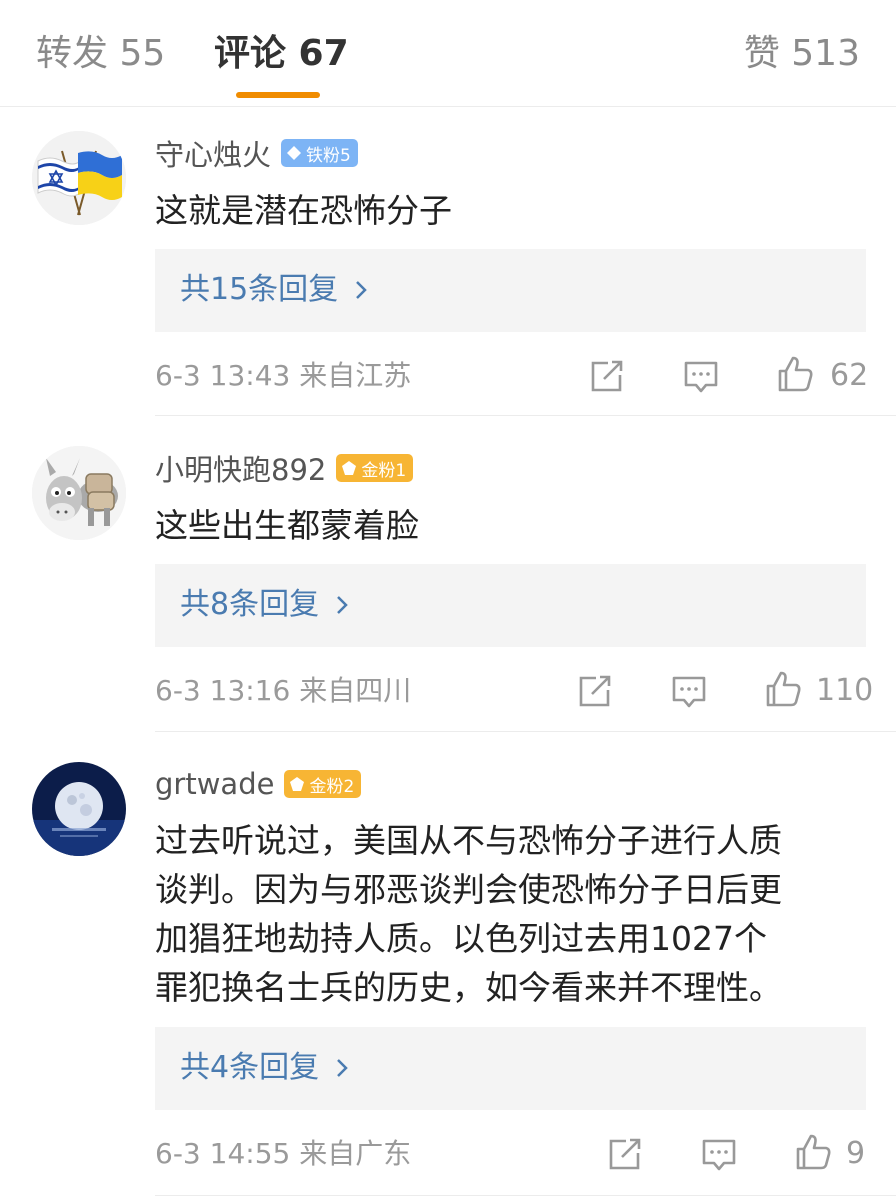 This screenshot has width=896, height=1200. Describe the element at coordinates (510, 290) in the screenshot. I see `replies-box: 共15条回复` at that location.